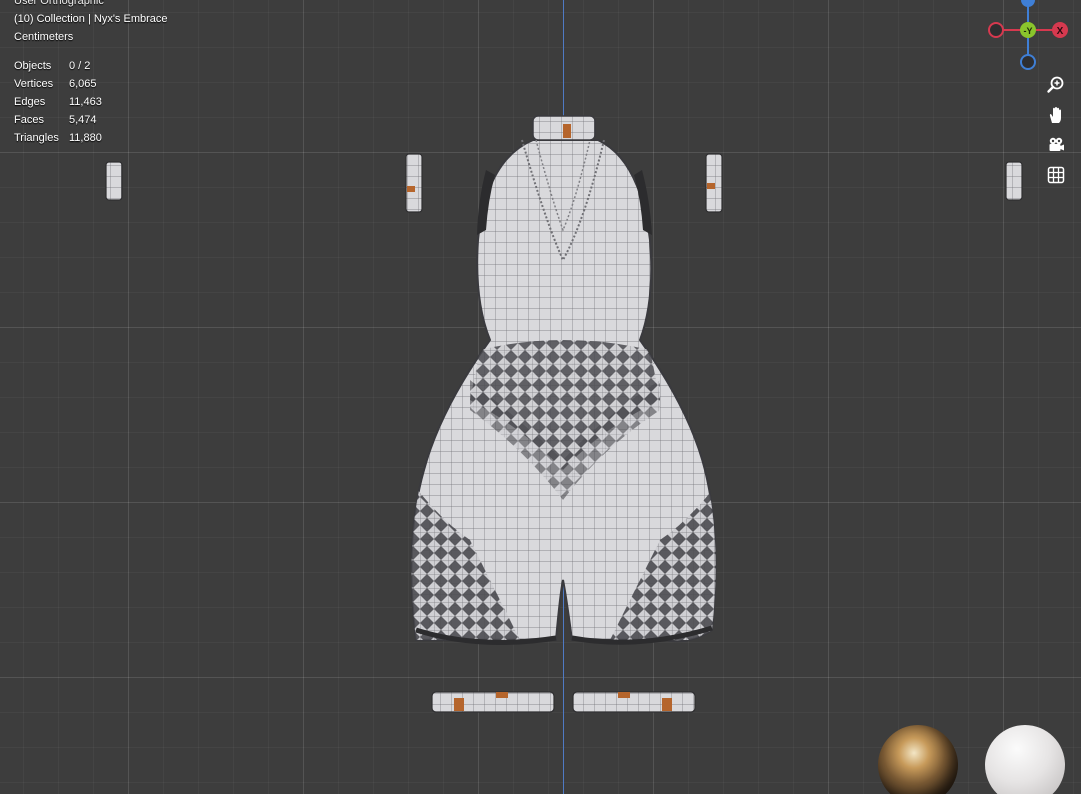 The image size is (1081, 794). I want to click on hand-pan-icon, so click(1055, 115).